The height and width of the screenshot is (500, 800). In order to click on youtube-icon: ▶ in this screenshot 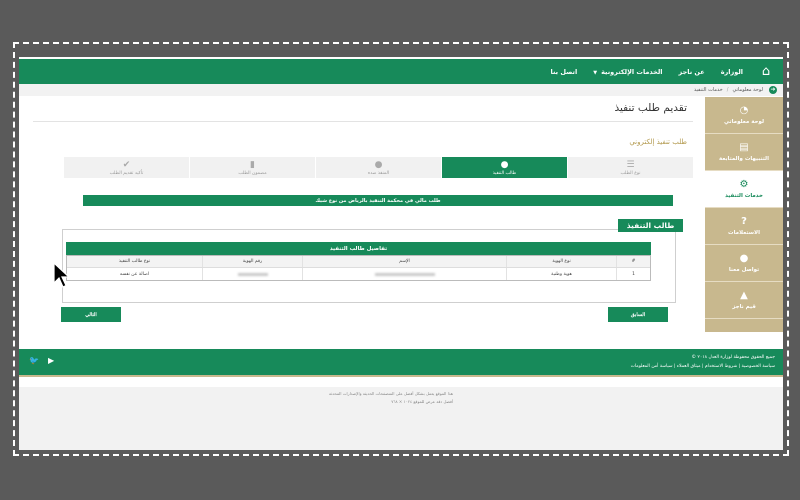, I will do `click(51, 360)`.